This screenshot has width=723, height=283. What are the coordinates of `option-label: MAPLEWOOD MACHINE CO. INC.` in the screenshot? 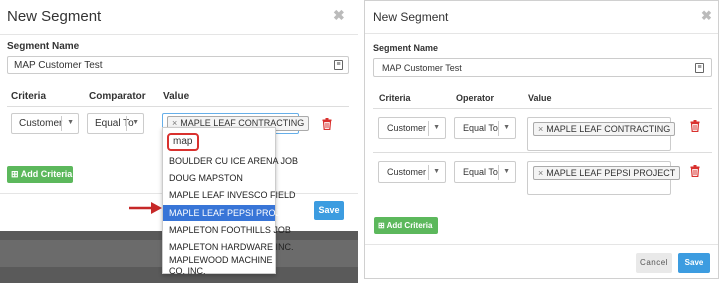 It's located at (221, 265).